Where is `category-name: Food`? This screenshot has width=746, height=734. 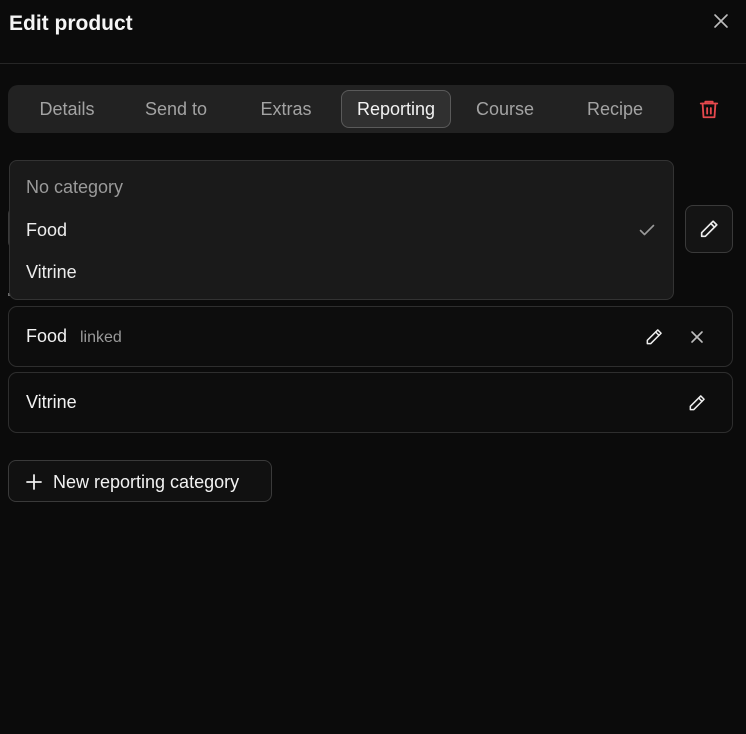 category-name: Food is located at coordinates (47, 336).